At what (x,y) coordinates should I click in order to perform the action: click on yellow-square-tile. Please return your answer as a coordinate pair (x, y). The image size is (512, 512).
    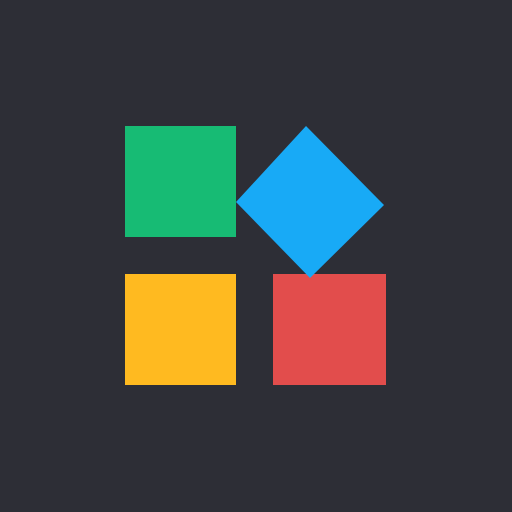
    Looking at the image, I should click on (180, 329).